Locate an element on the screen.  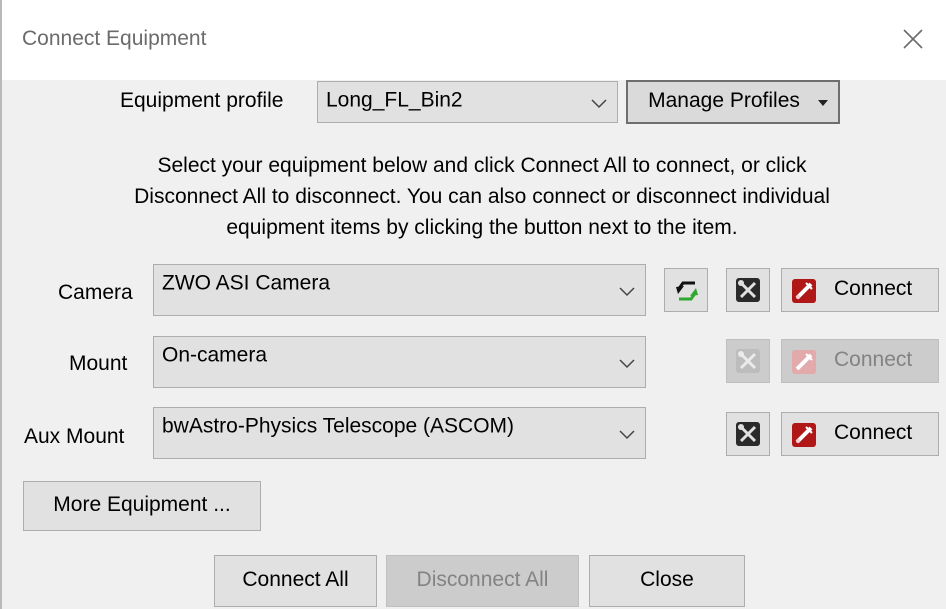
manage-profiles-button: Manage Profiles is located at coordinates (733, 102).